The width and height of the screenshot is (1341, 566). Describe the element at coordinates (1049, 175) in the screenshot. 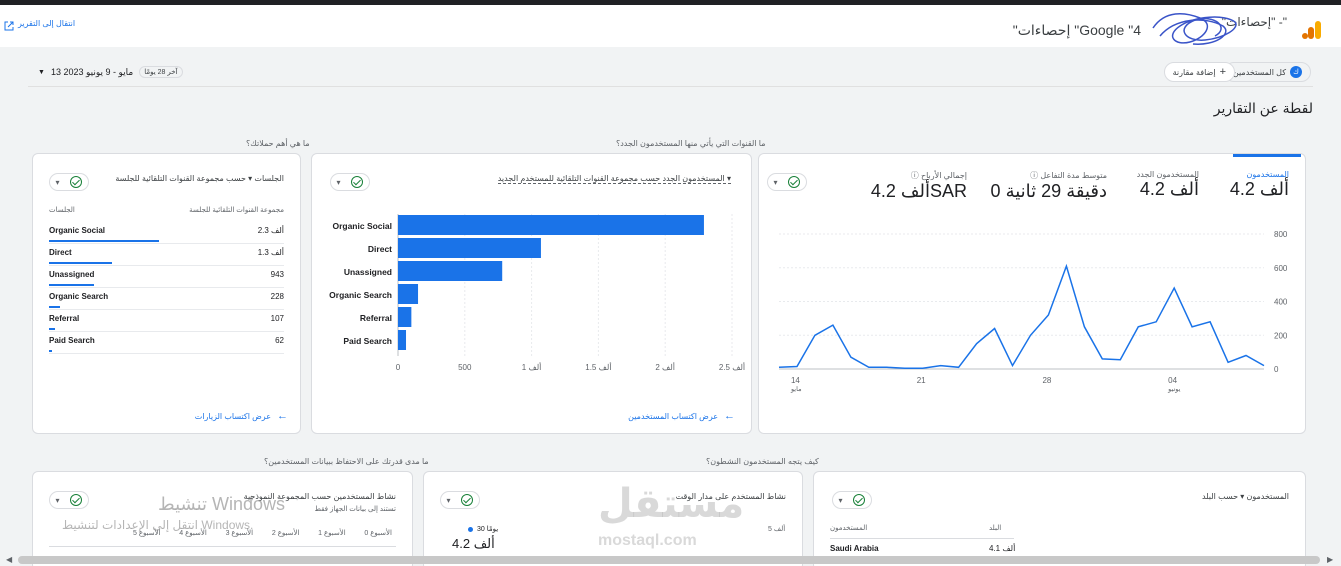

I see `metric-label: ⓘ متوسط مدة التفاعل` at that location.